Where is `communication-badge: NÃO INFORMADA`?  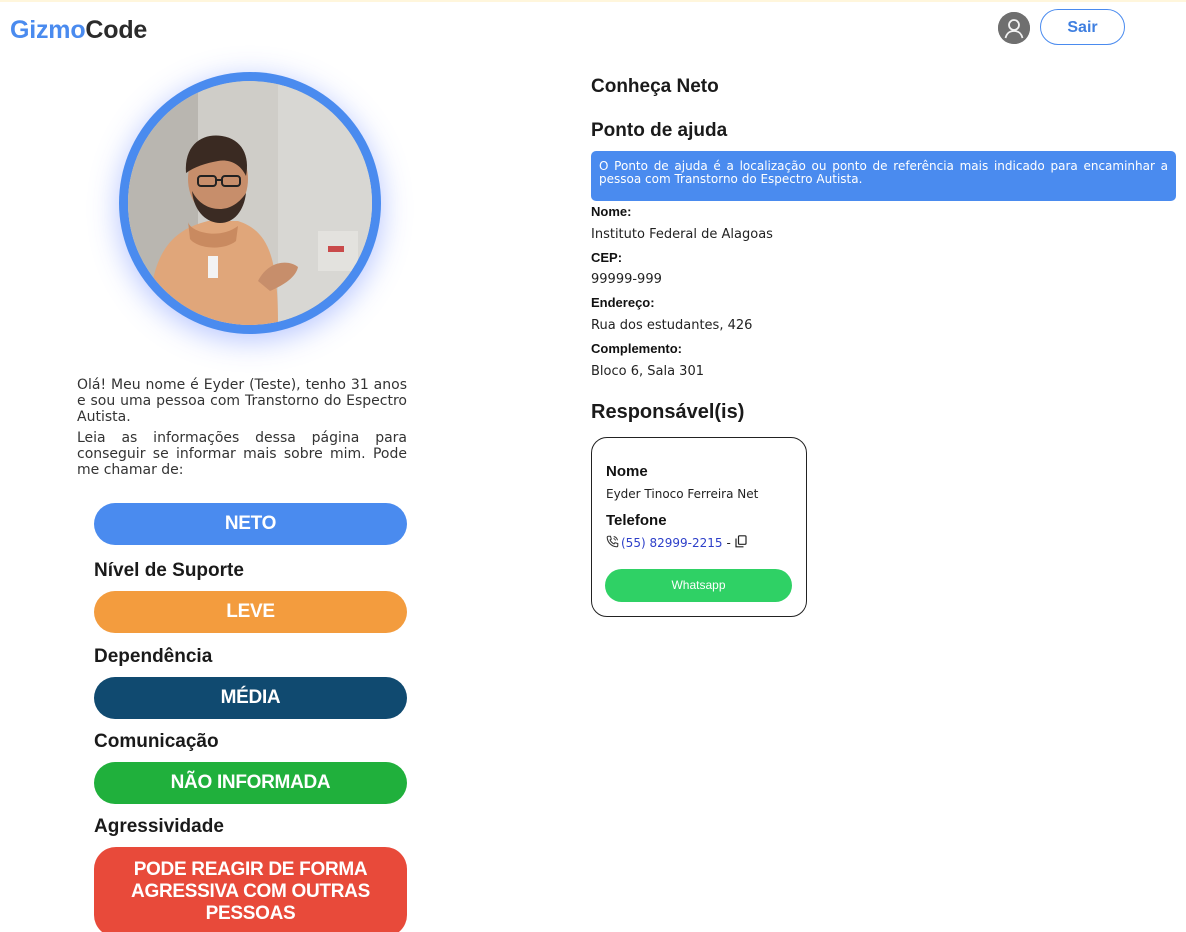
communication-badge: NÃO INFORMADA is located at coordinates (250, 783).